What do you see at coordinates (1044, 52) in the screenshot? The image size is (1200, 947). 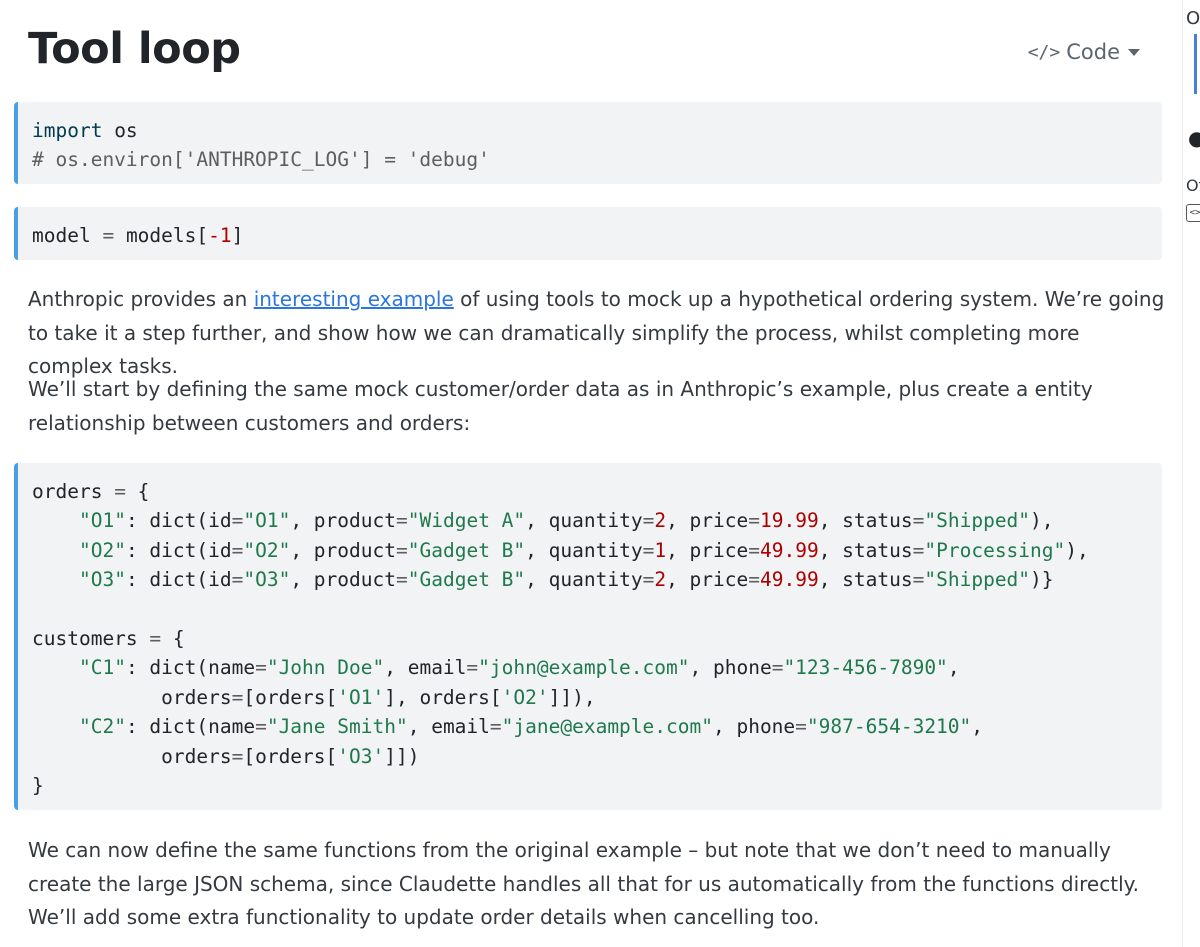 I see `code-brackets-icon: </>` at bounding box center [1044, 52].